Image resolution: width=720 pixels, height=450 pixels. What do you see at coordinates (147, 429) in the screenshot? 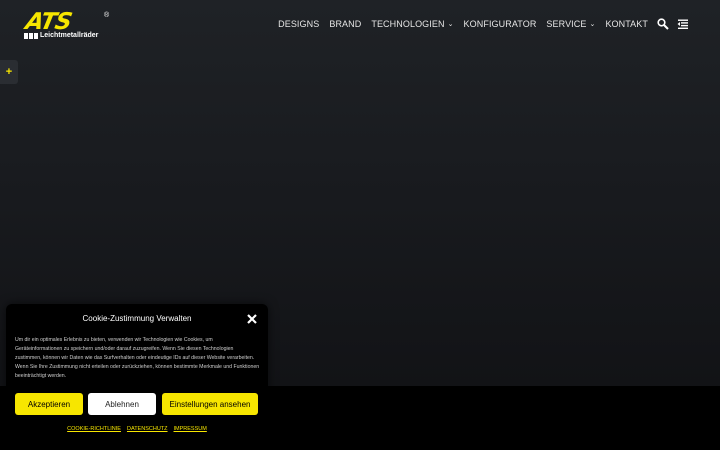
I see `privacy-link: DATENSCHUTZ` at bounding box center [147, 429].